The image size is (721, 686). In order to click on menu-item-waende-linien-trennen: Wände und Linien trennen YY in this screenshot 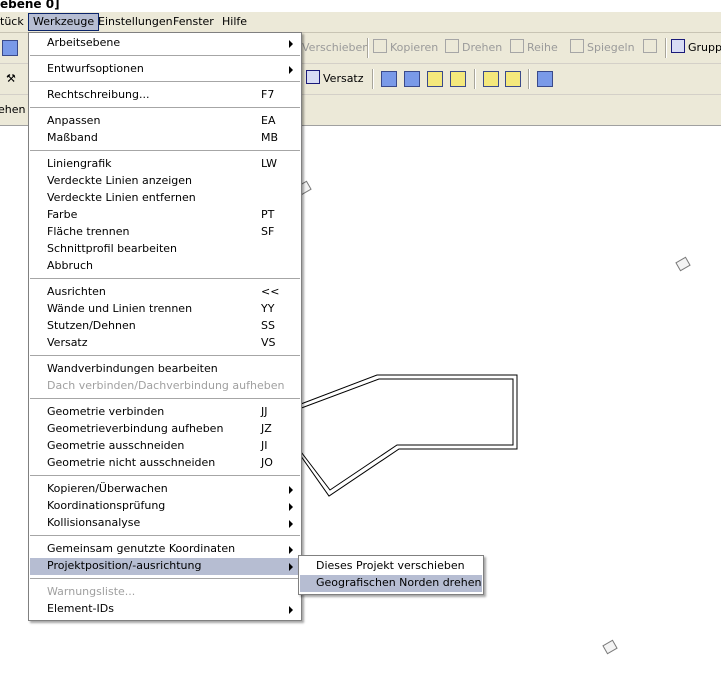, I will do `click(165, 309)`.